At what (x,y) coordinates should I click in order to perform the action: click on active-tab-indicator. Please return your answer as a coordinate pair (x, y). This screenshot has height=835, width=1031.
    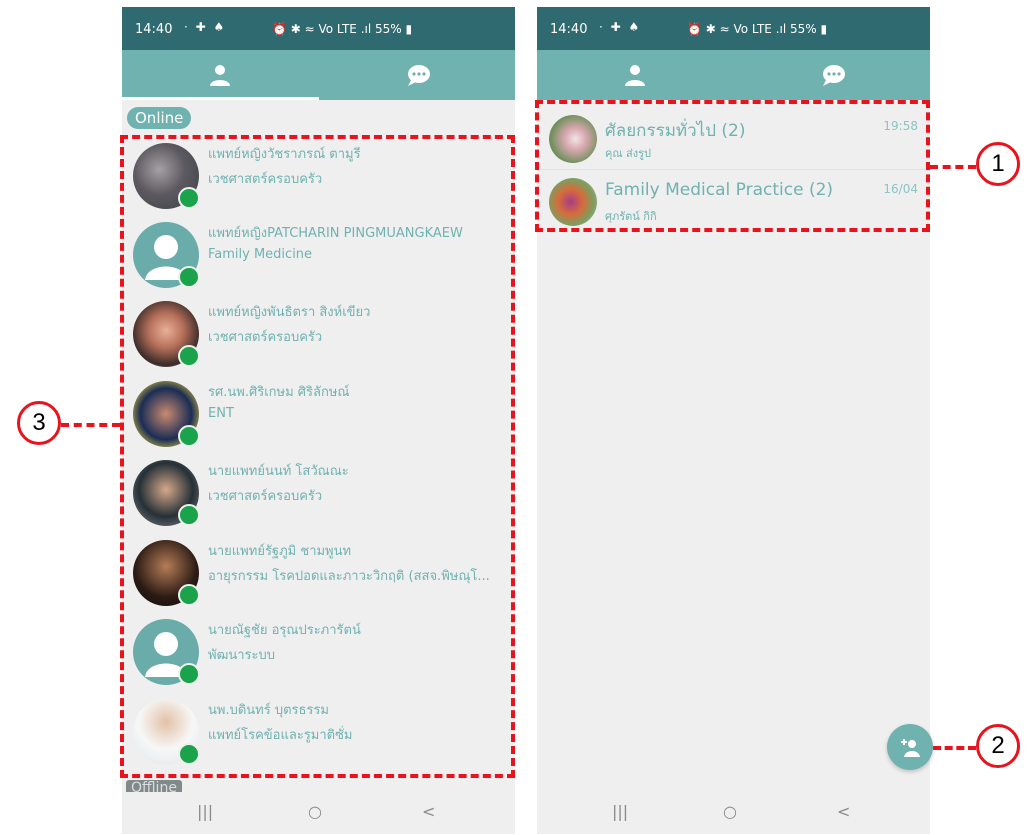
    Looking at the image, I should click on (220, 98).